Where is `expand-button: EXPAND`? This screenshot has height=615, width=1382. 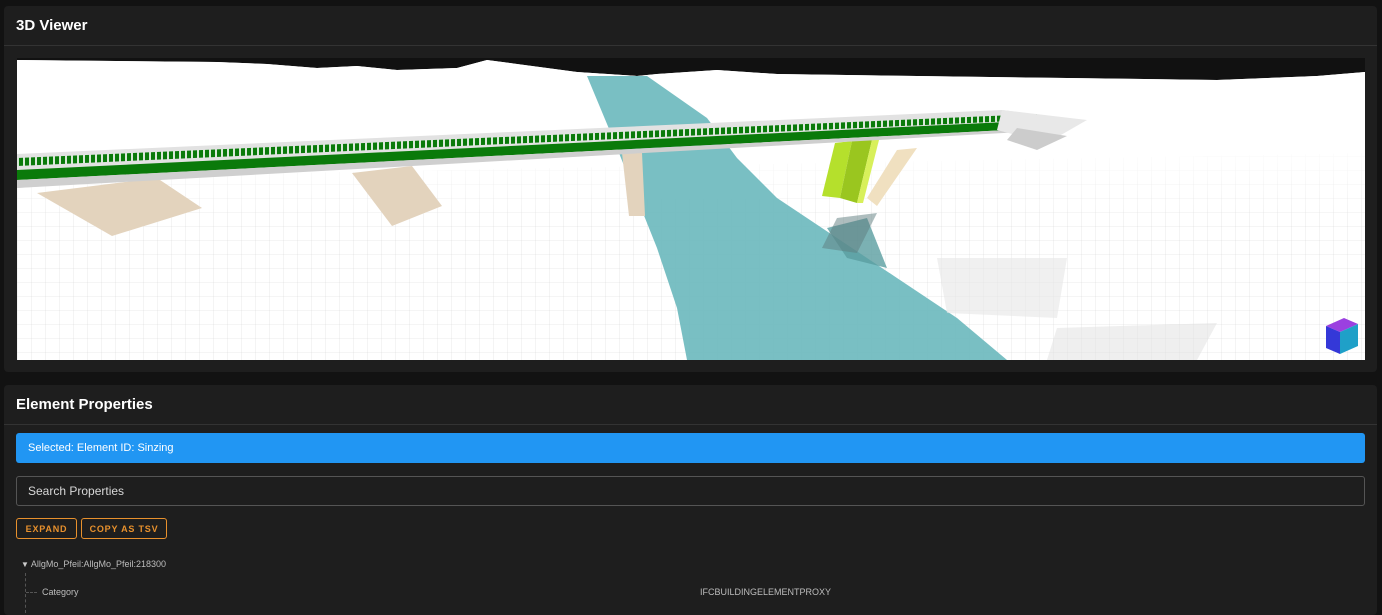
expand-button: EXPAND is located at coordinates (46, 528).